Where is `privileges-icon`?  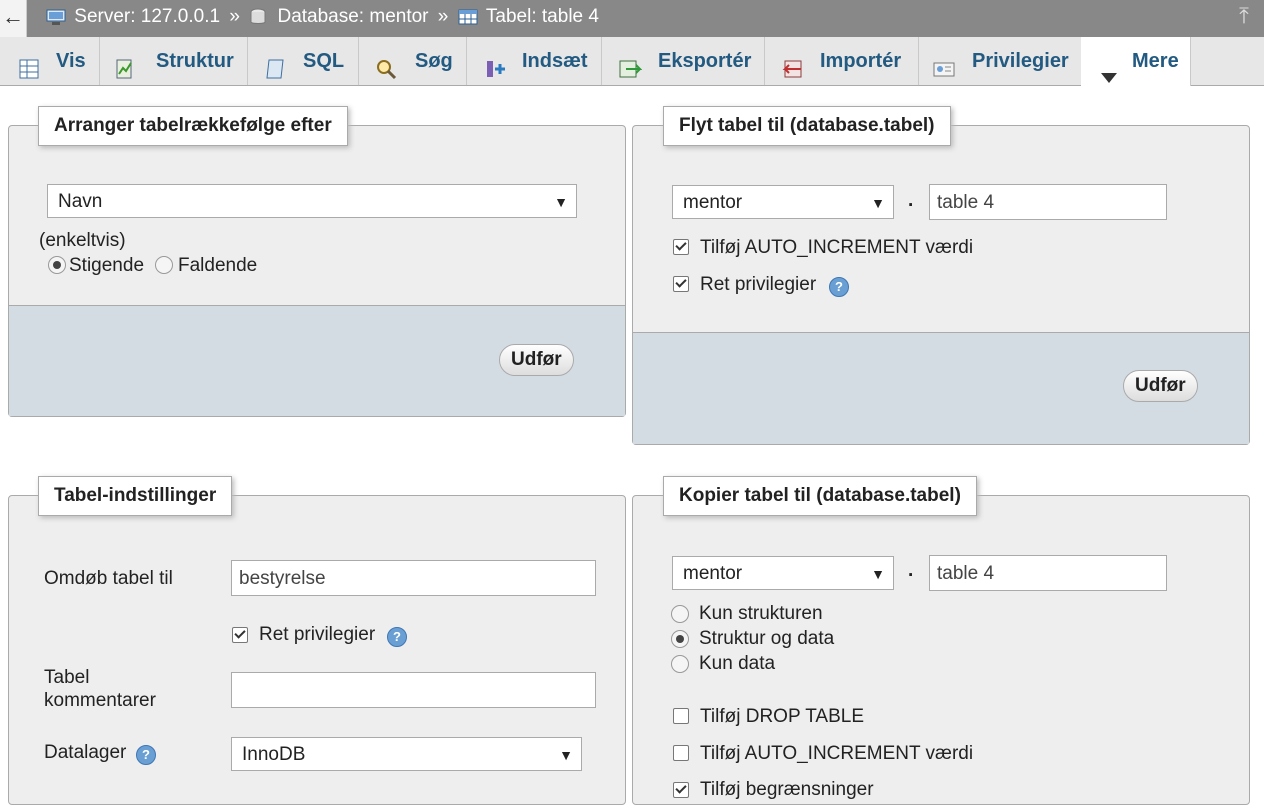
privileges-icon is located at coordinates (944, 63).